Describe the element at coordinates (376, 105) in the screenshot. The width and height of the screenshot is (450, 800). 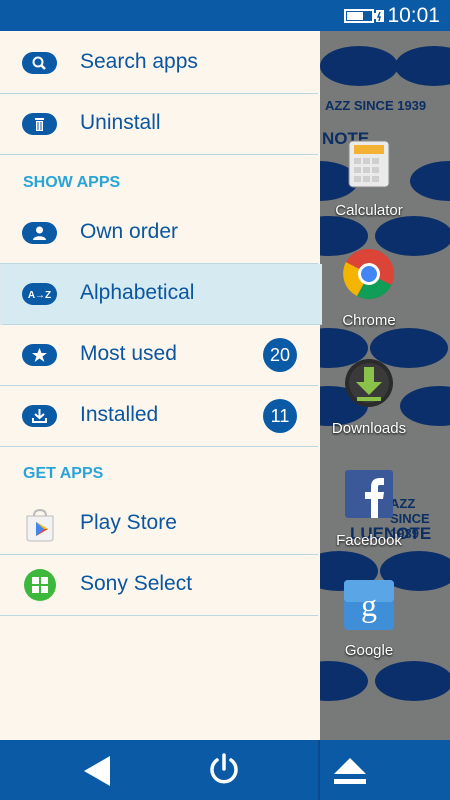
I see `wallpaper-text: AZZ SINCE 1939` at that location.